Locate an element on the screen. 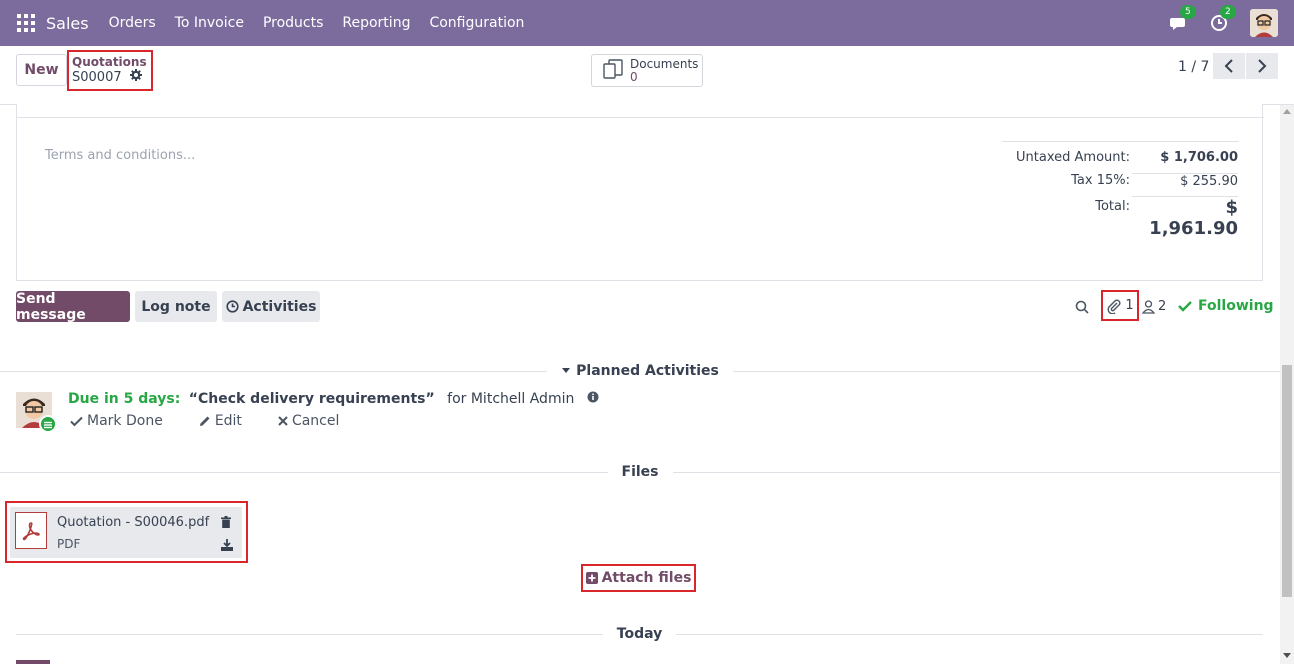  new-button: New is located at coordinates (41, 70).